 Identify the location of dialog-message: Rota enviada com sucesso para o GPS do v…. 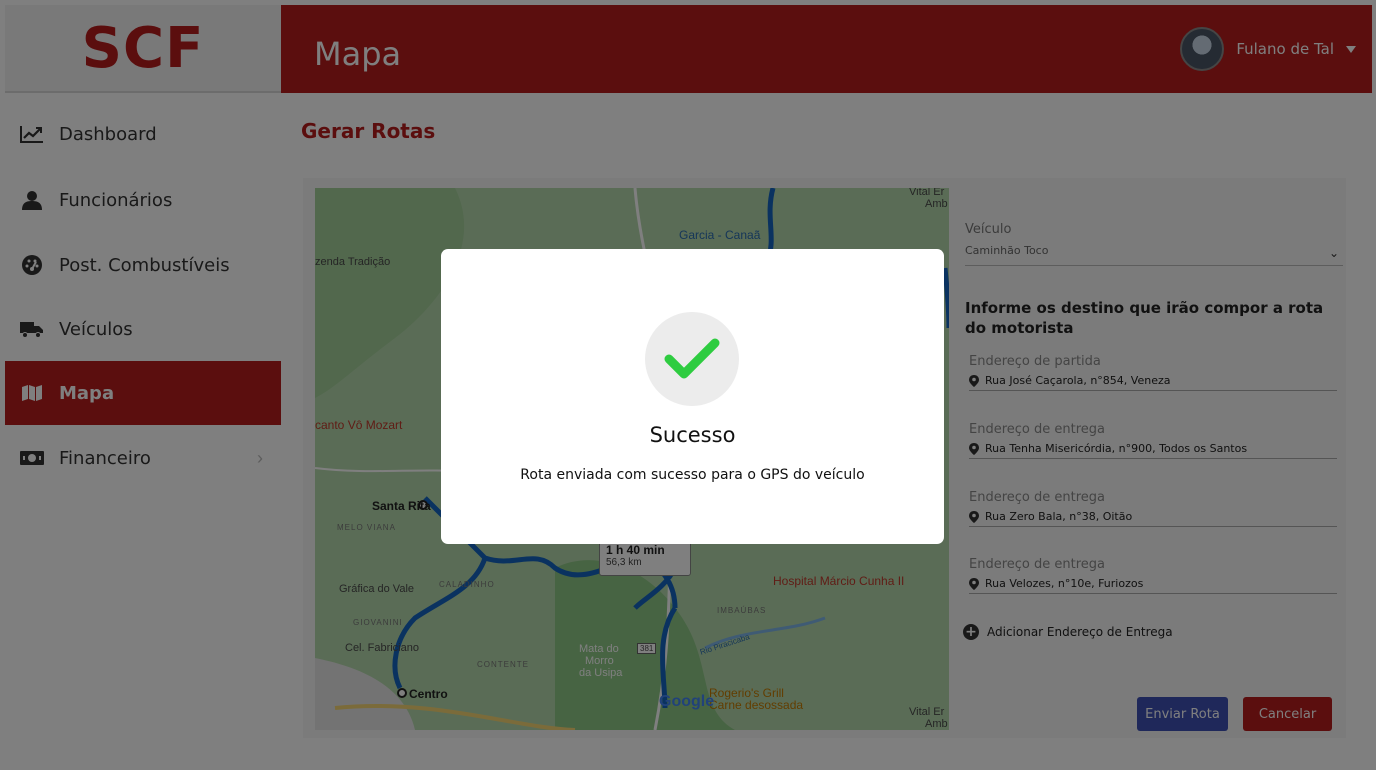
(692, 475).